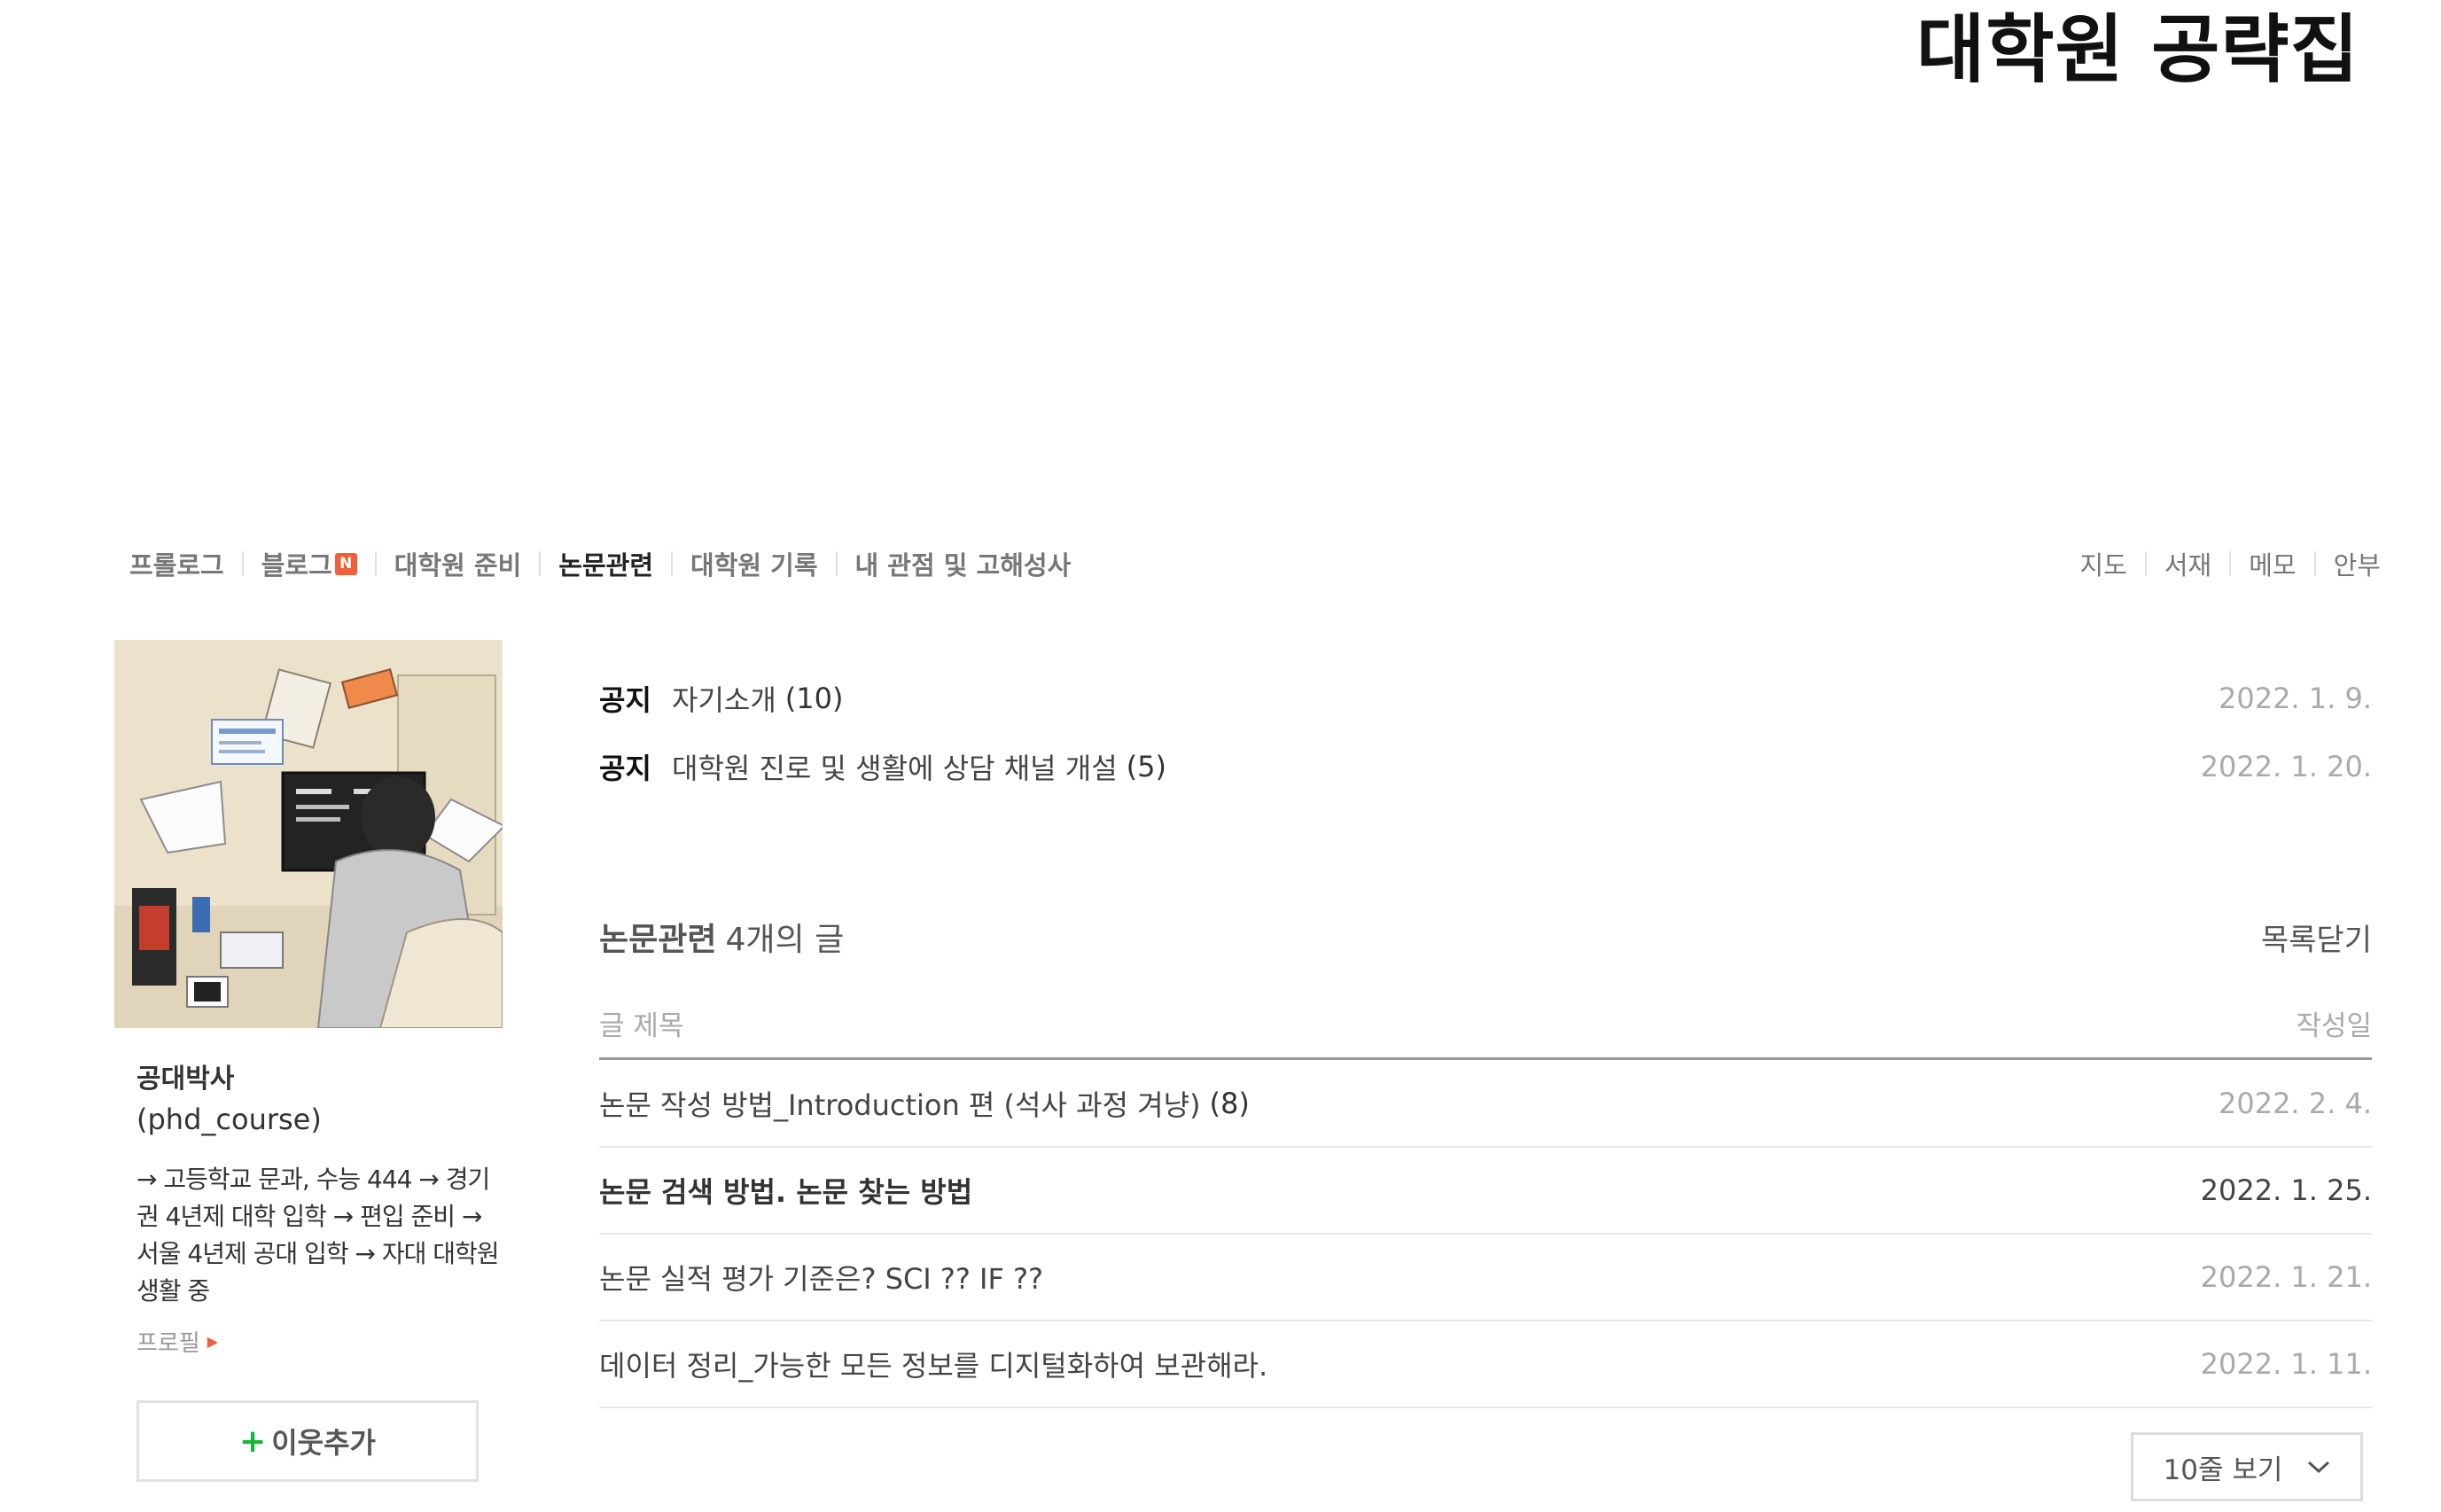  I want to click on menu-item-papers: 논문관련, so click(605, 563).